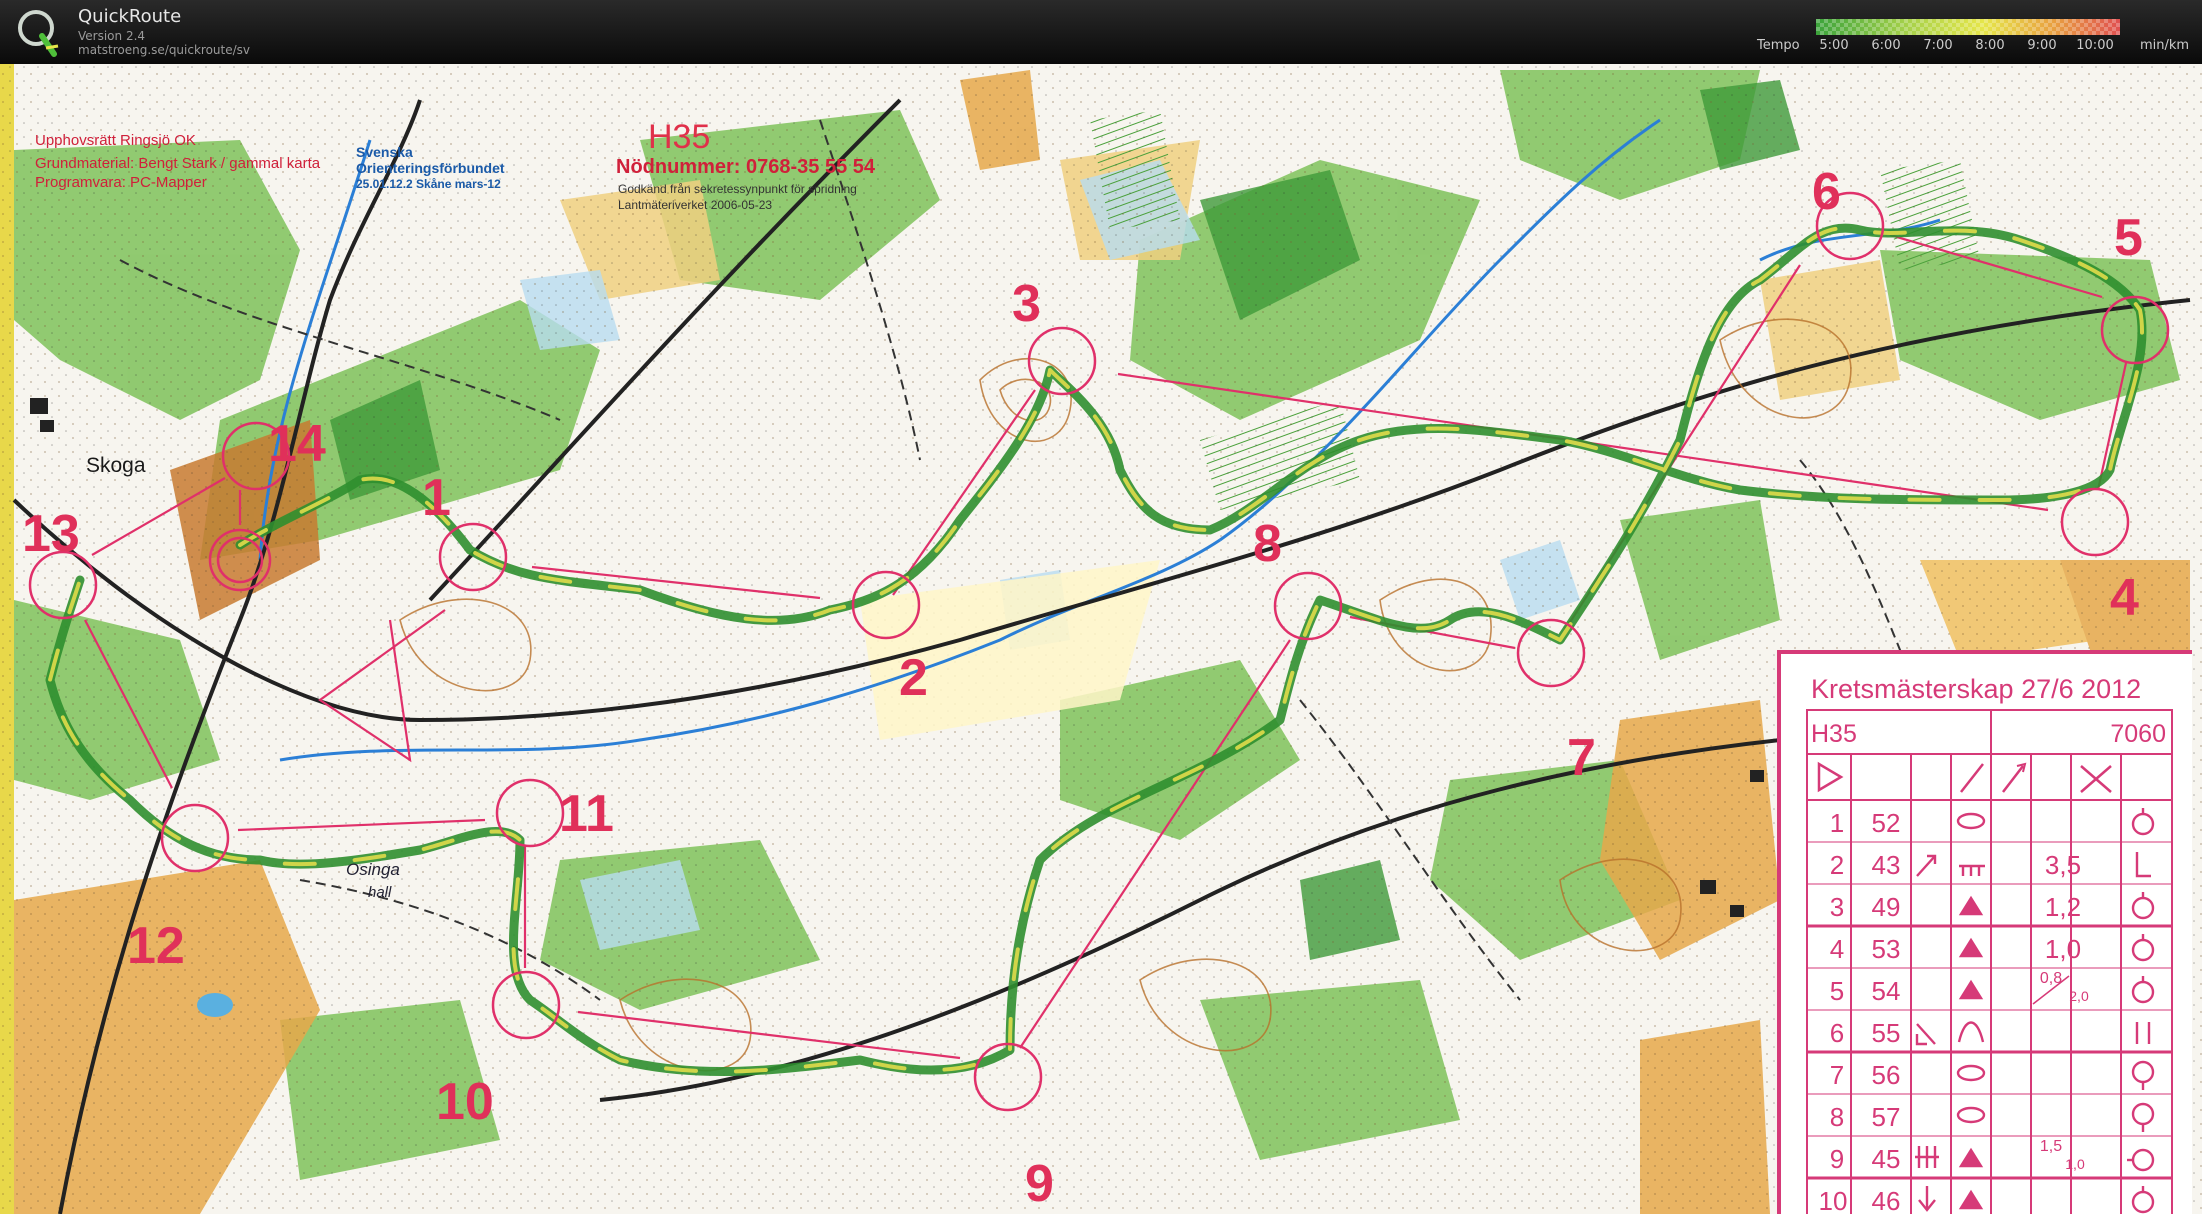 This screenshot has height=1214, width=2202. What do you see at coordinates (436, 498) in the screenshot?
I see `control-number-1: 1` at bounding box center [436, 498].